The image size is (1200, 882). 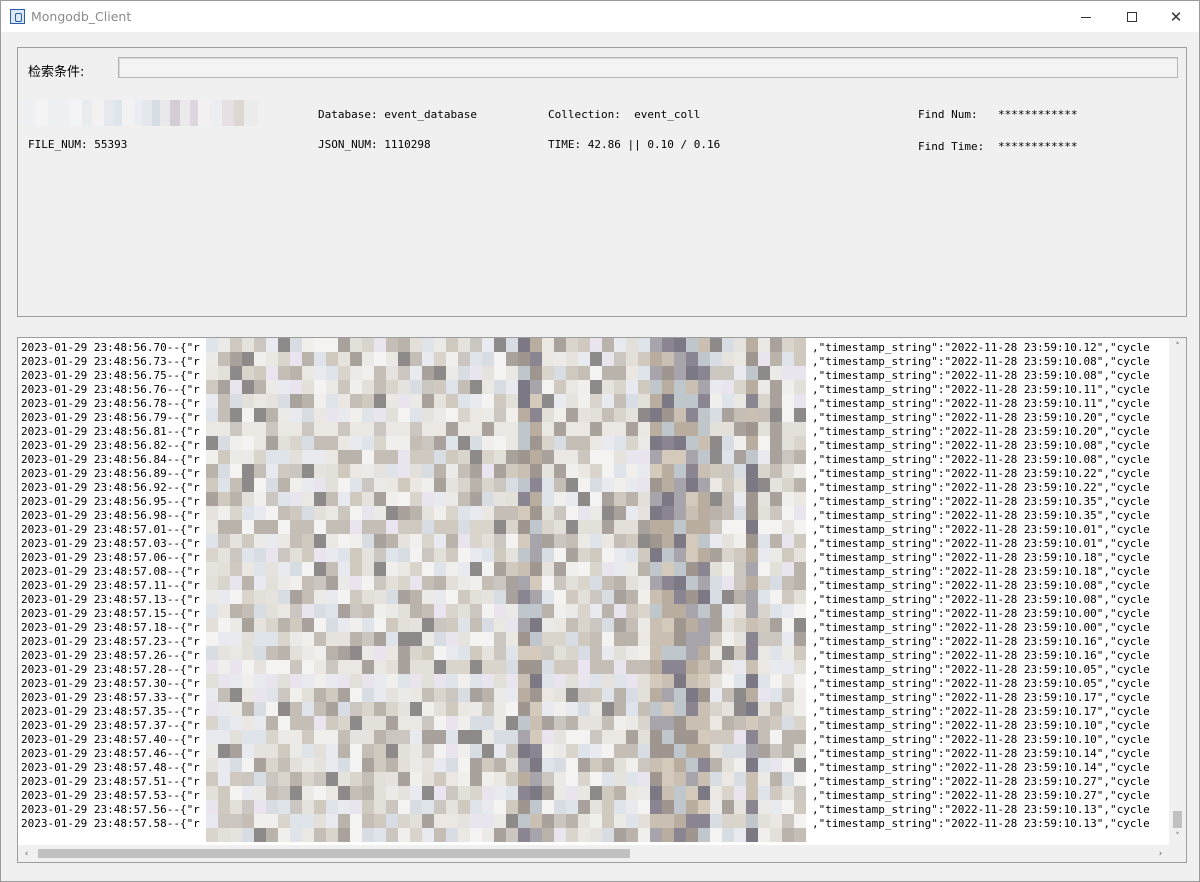 What do you see at coordinates (334, 853) in the screenshot?
I see `horizontal-scroll-thumb` at bounding box center [334, 853].